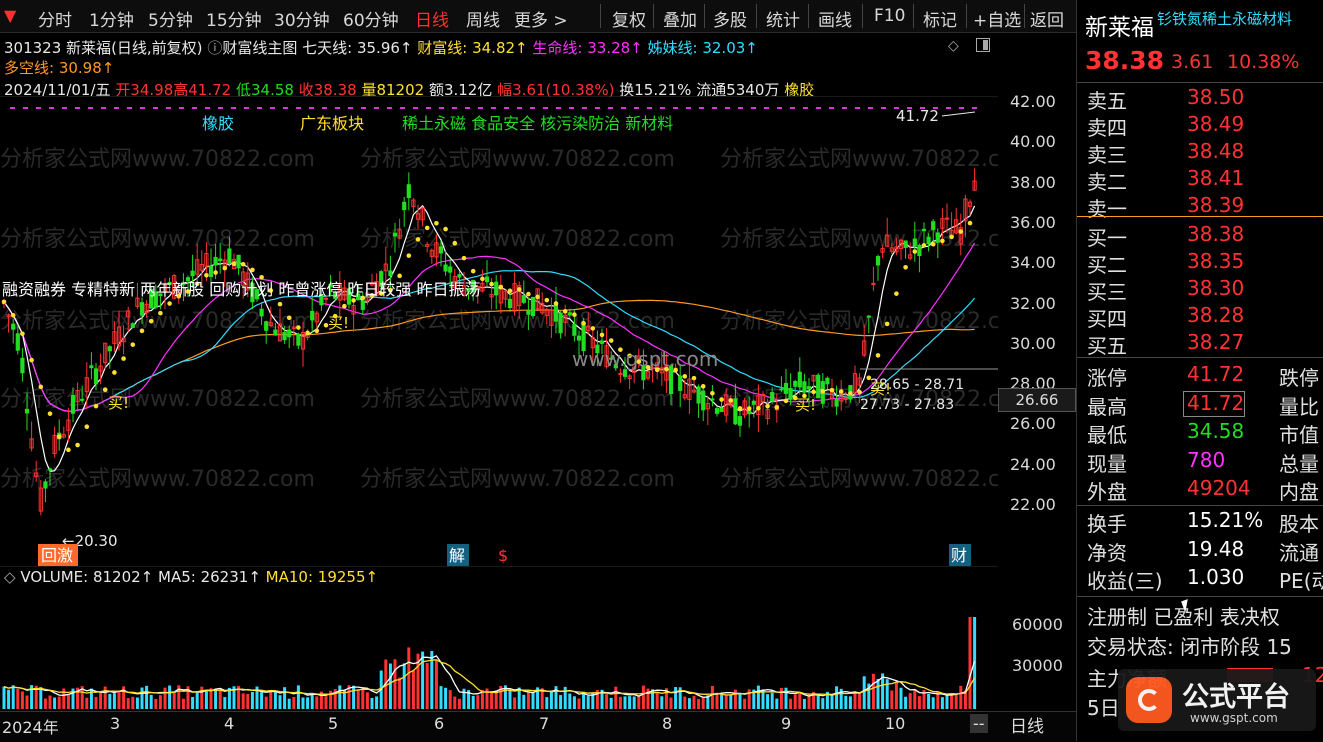 This screenshot has height=742, width=1323. What do you see at coordinates (1200, 433) in the screenshot?
I see `stat-row: 最低 34.58 市值` at bounding box center [1200, 433].